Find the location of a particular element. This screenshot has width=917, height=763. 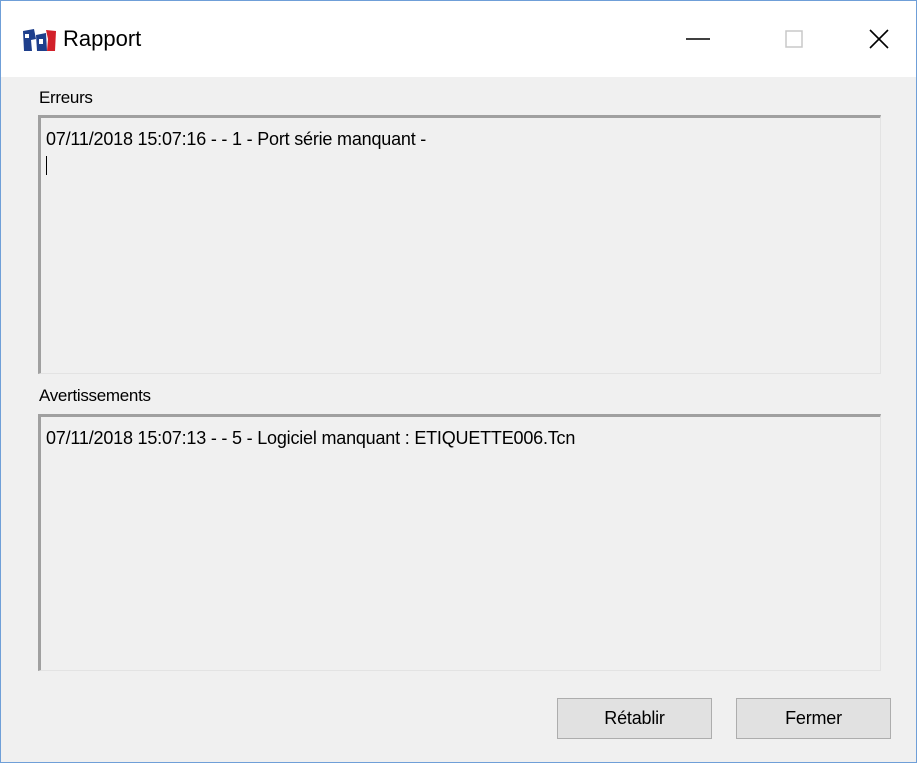

title-bar: Rapport is located at coordinates (458, 39).